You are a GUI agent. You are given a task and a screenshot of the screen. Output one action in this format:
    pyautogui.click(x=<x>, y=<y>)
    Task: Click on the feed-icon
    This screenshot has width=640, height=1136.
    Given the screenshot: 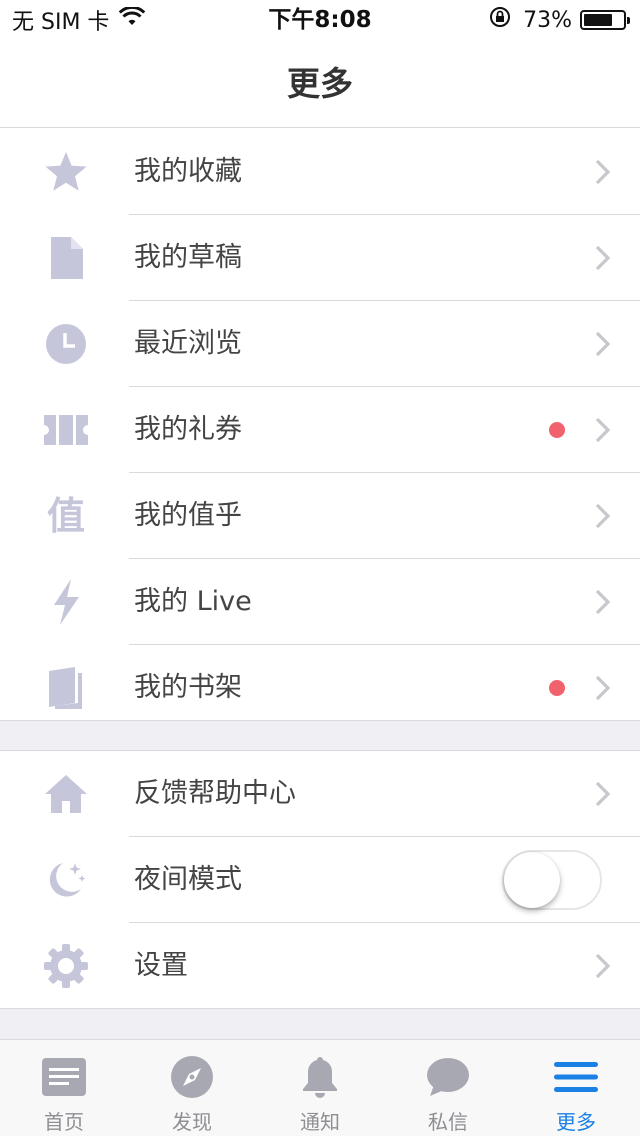 What is the action you would take?
    pyautogui.click(x=64, y=1077)
    